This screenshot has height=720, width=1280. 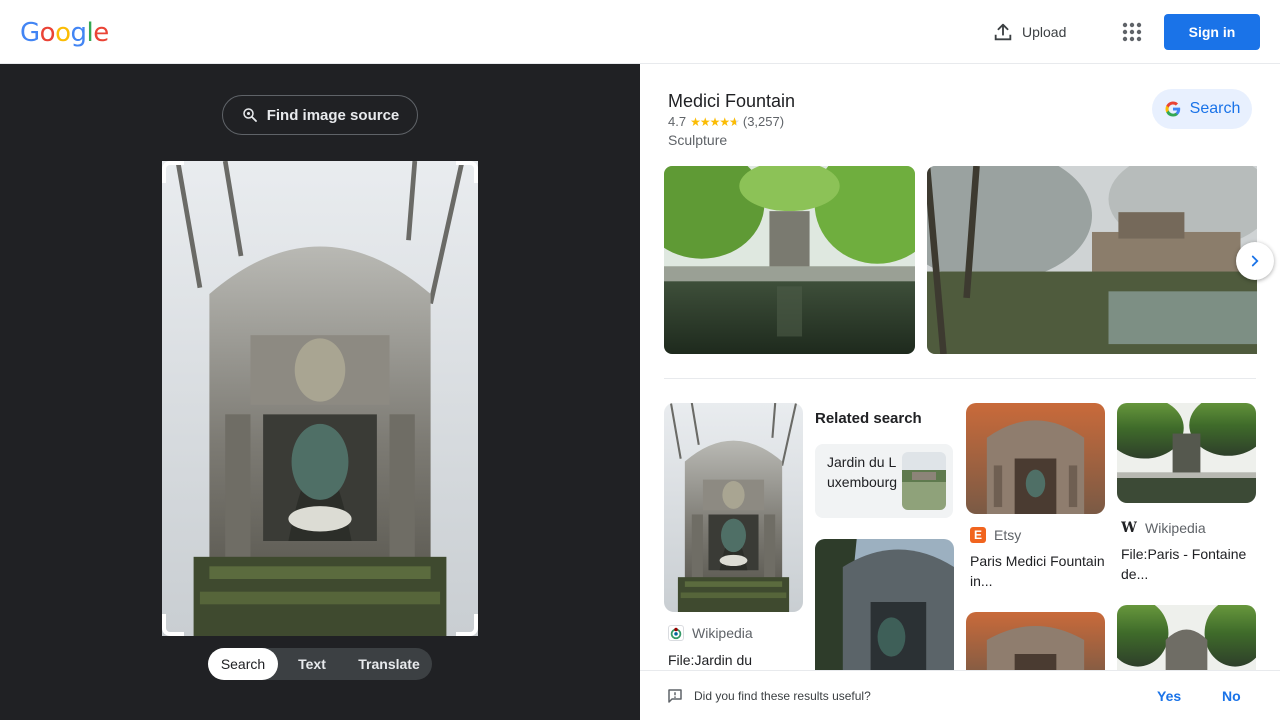 What do you see at coordinates (960, 378) in the screenshot?
I see `section-divider` at bounding box center [960, 378].